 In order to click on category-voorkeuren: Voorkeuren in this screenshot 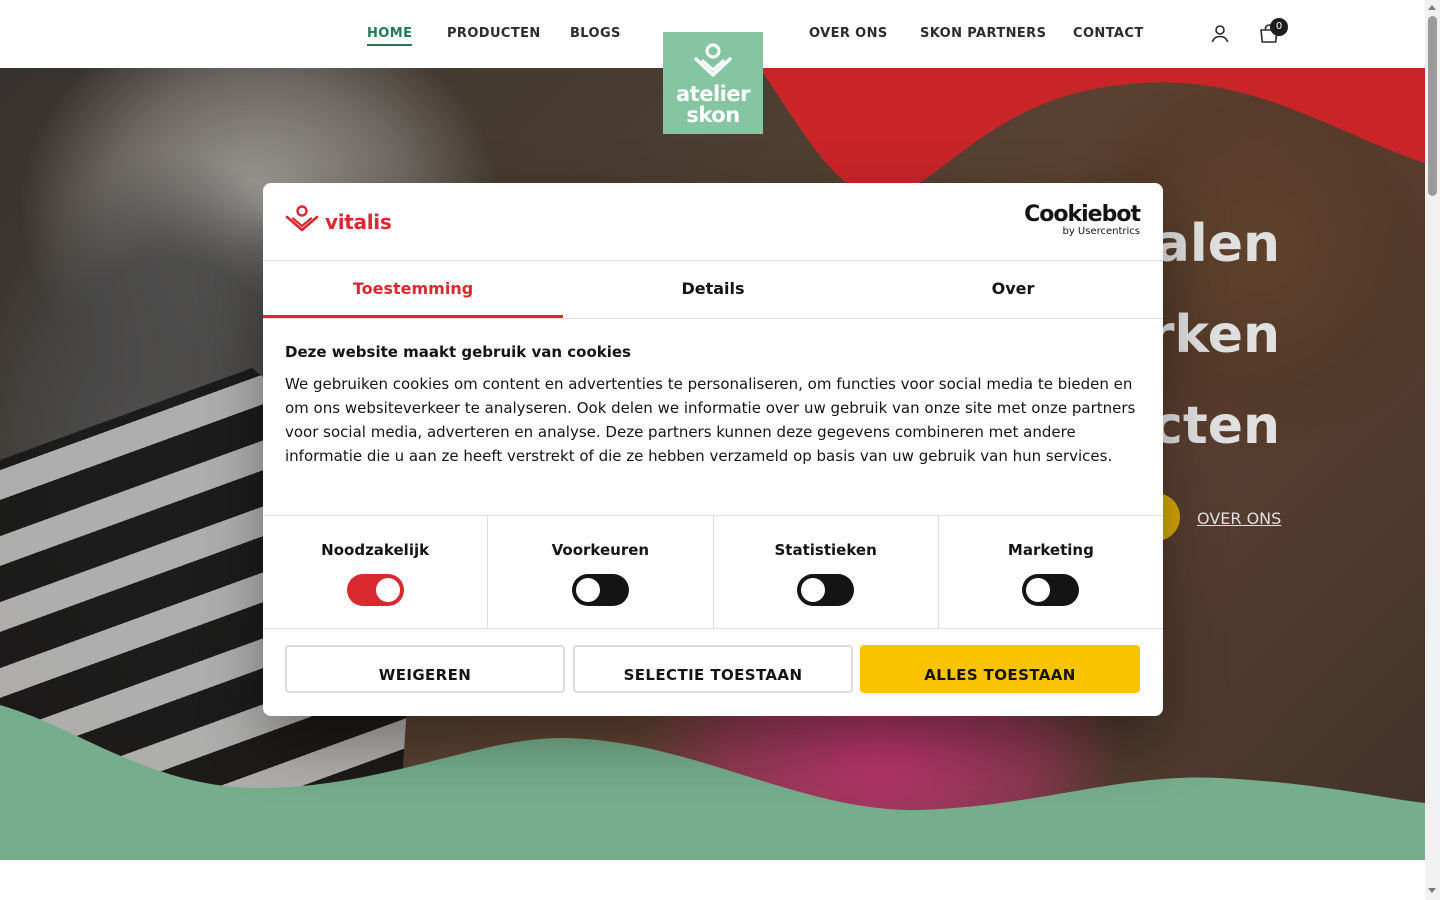, I will do `click(601, 572)`.